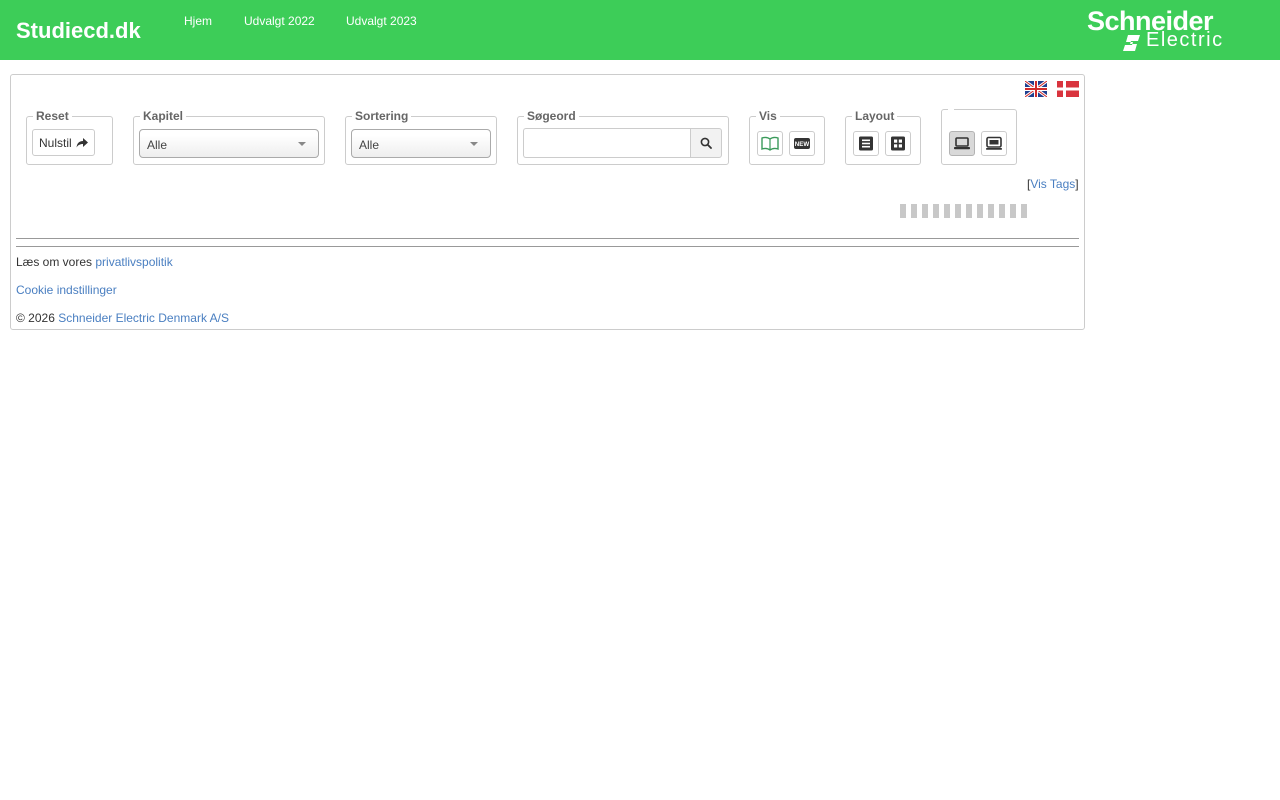 The width and height of the screenshot is (1280, 800). Describe the element at coordinates (198, 21) in the screenshot. I see `nav-link-home: Hjem` at that location.